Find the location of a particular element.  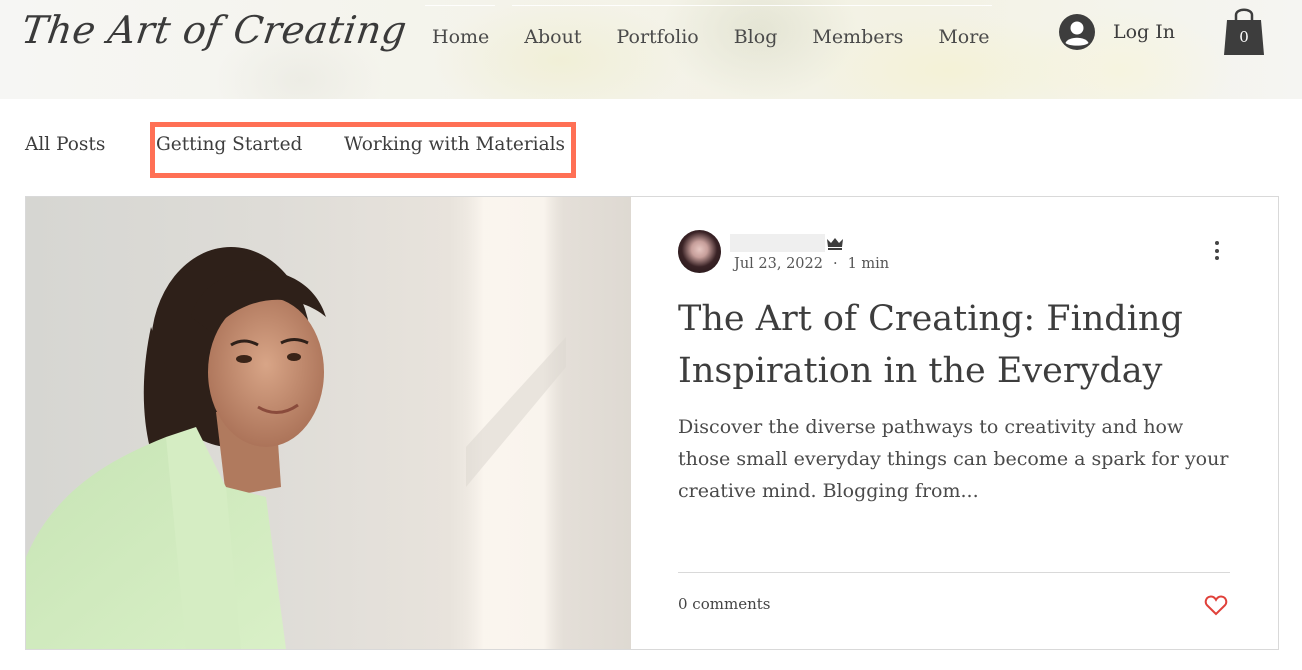

cart-count: 0 is located at coordinates (1244, 37).